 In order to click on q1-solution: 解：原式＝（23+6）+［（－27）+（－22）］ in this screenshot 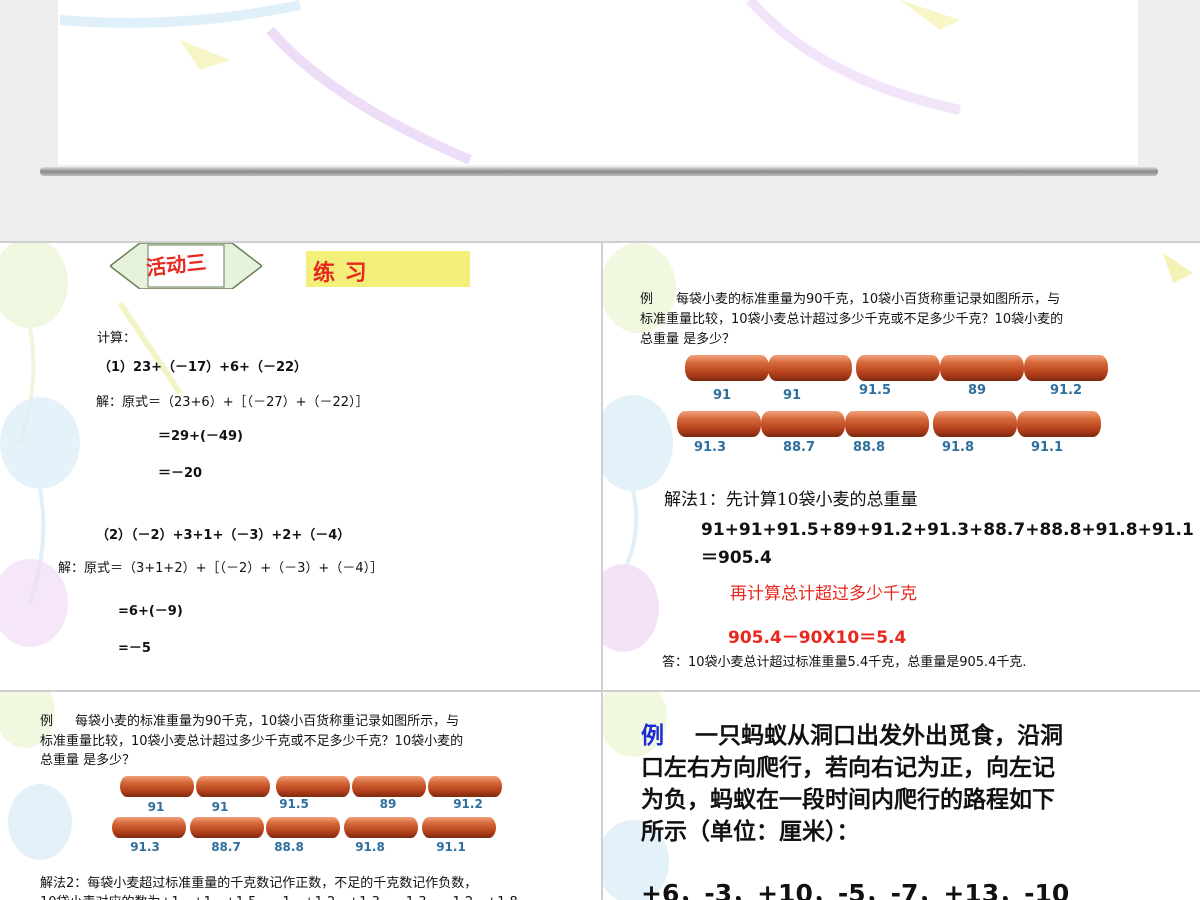, I will do `click(232, 402)`.